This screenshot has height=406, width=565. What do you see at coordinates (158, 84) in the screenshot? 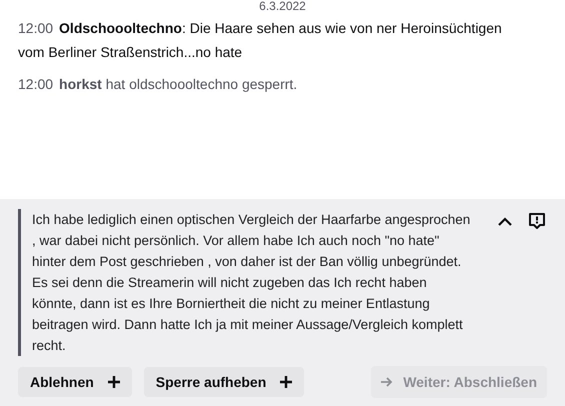
I see `ban-notice: 12:00 horkst hat oldschoooltechno gesperrt.` at bounding box center [158, 84].